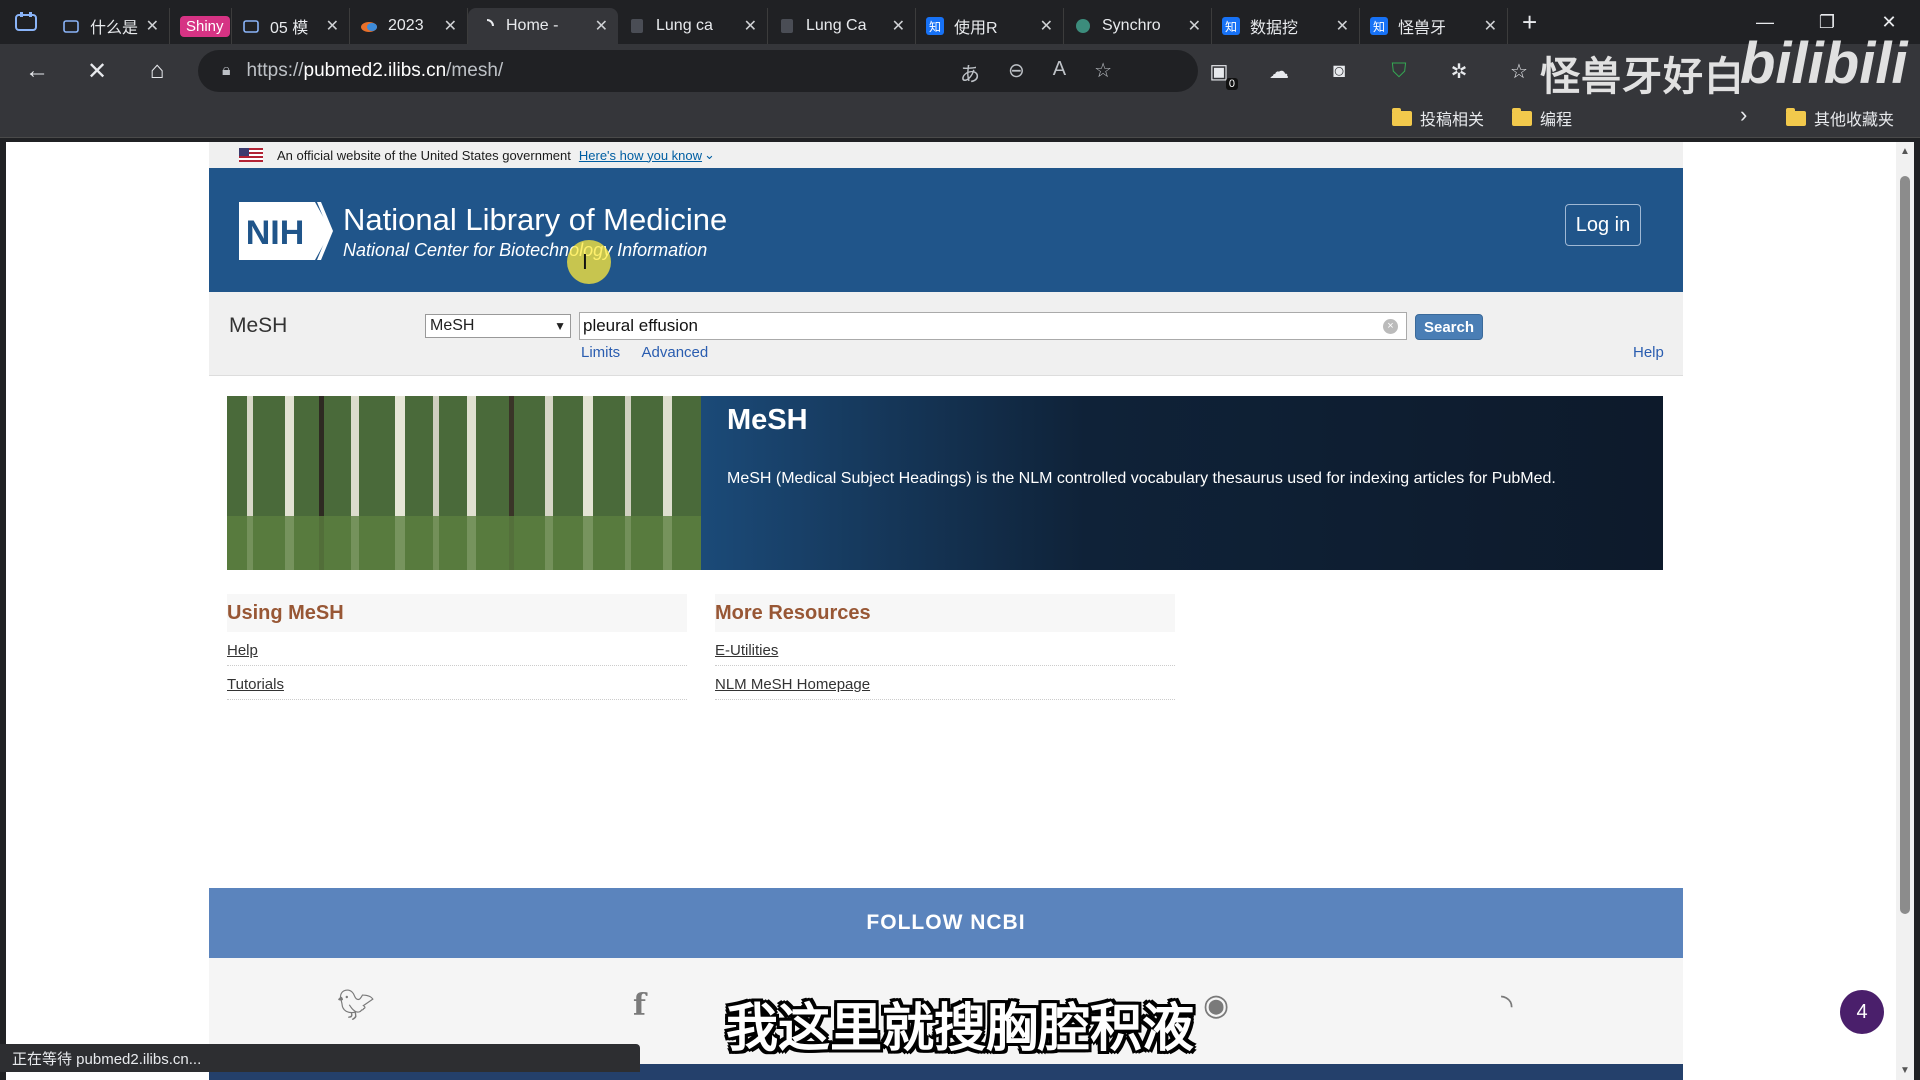 This screenshot has height=1080, width=1920. Describe the element at coordinates (945, 649) in the screenshot. I see `eutilities-link: E-Utilities` at that location.